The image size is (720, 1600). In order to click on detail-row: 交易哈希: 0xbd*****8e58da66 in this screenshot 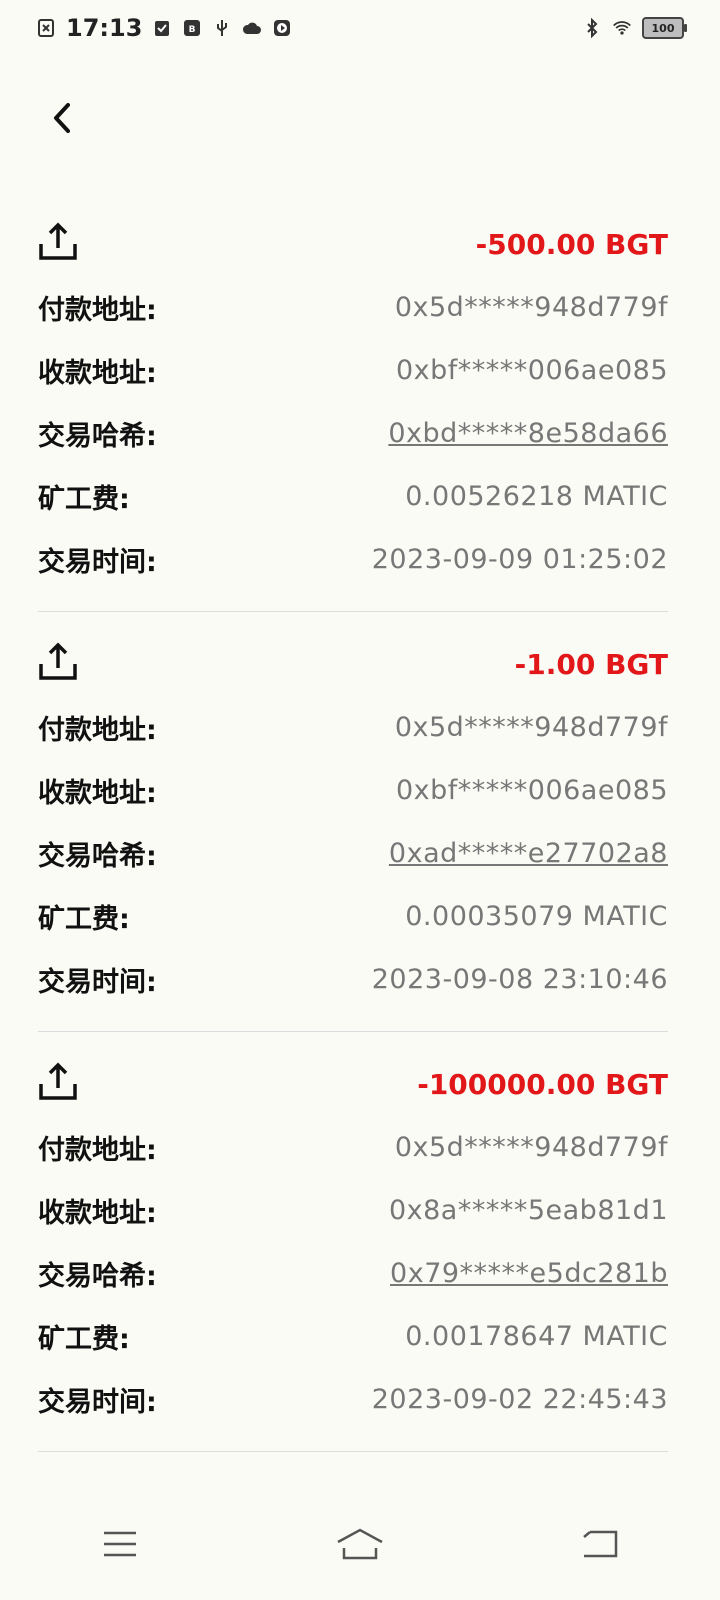, I will do `click(353, 433)`.